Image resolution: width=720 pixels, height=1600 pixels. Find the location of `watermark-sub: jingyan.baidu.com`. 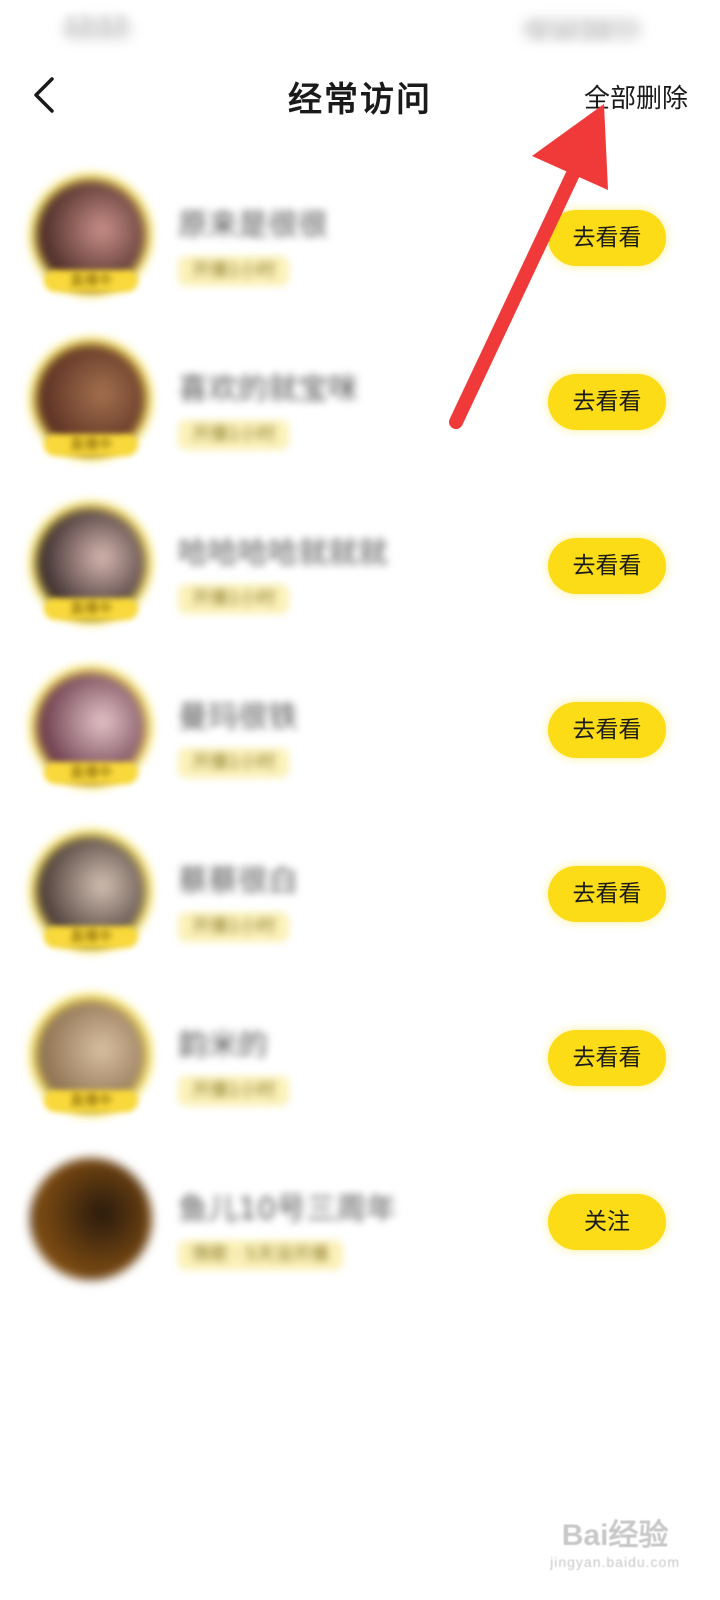

watermark-sub: jingyan.baidu.com is located at coordinates (615, 1562).